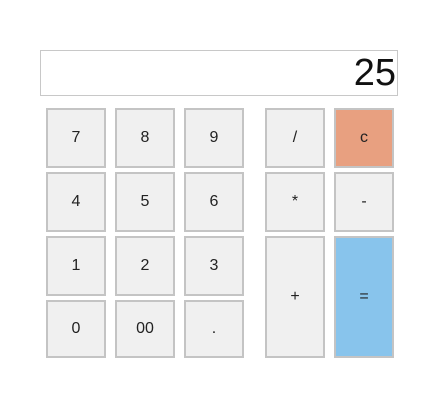 The height and width of the screenshot is (402, 439). I want to click on key-5-button: 5, so click(145, 202).